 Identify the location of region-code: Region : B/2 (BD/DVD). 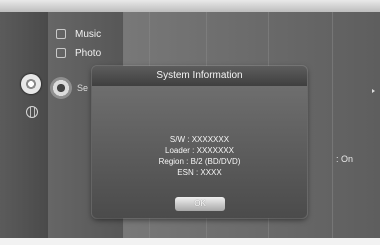
(199, 161).